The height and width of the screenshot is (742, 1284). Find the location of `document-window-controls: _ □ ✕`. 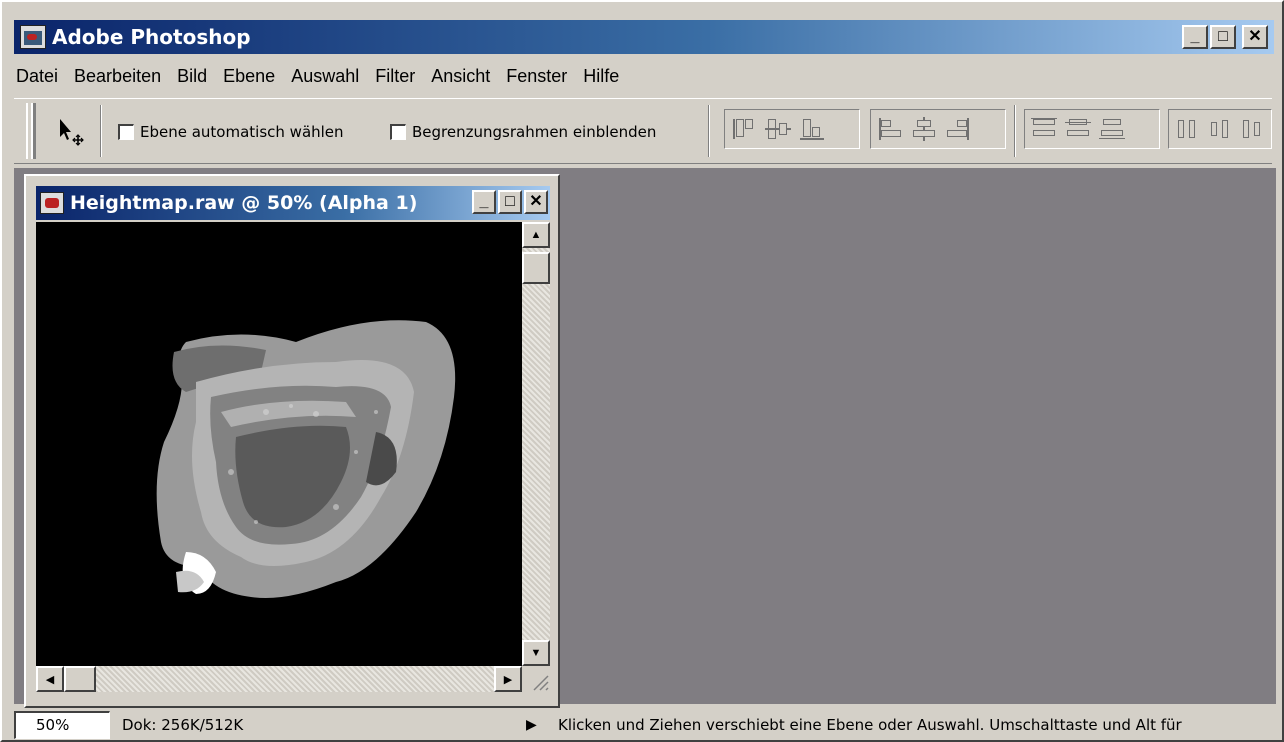

document-window-controls: _ □ ✕ is located at coordinates (510, 202).